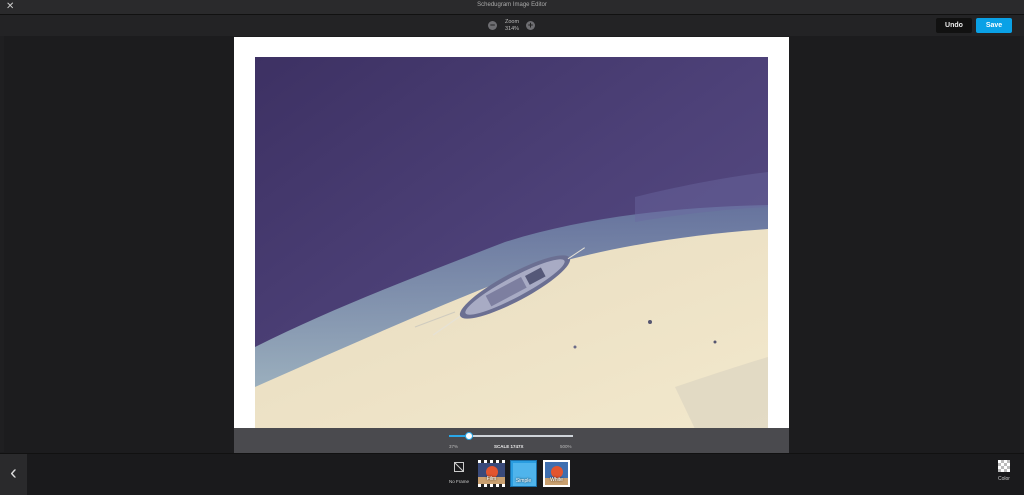 The width and height of the screenshot is (1024, 495). What do you see at coordinates (523, 481) in the screenshot?
I see `frame-option-label: Simple` at bounding box center [523, 481].